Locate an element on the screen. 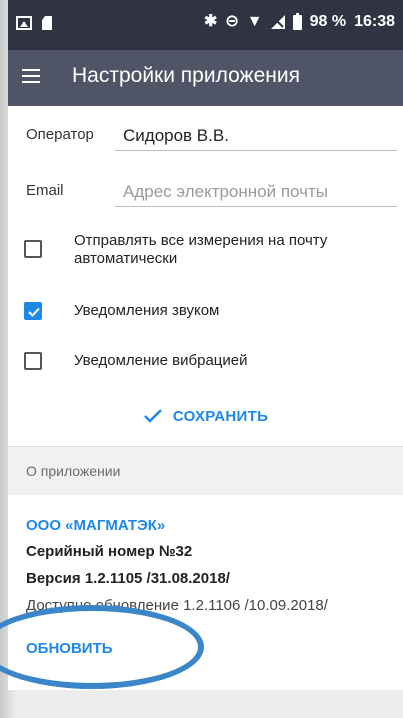 This screenshot has width=403, height=718. wifi-icon: ▼ is located at coordinates (254, 21).